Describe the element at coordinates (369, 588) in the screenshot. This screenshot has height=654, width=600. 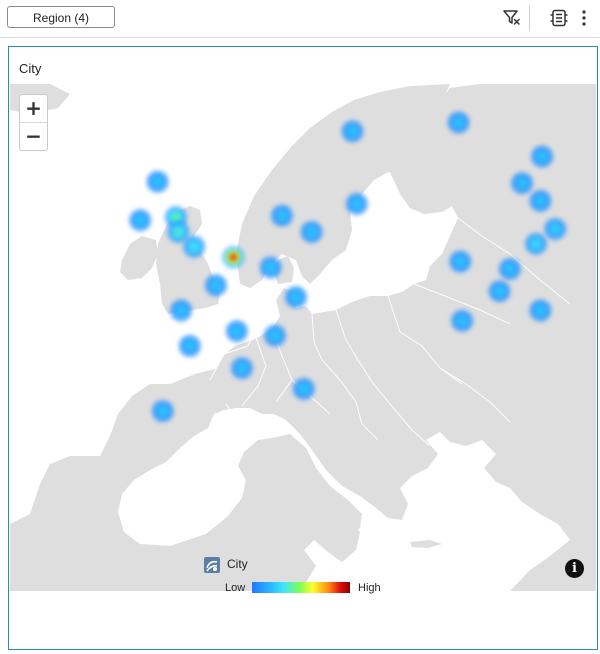
I see `legend-high-label: High` at that location.